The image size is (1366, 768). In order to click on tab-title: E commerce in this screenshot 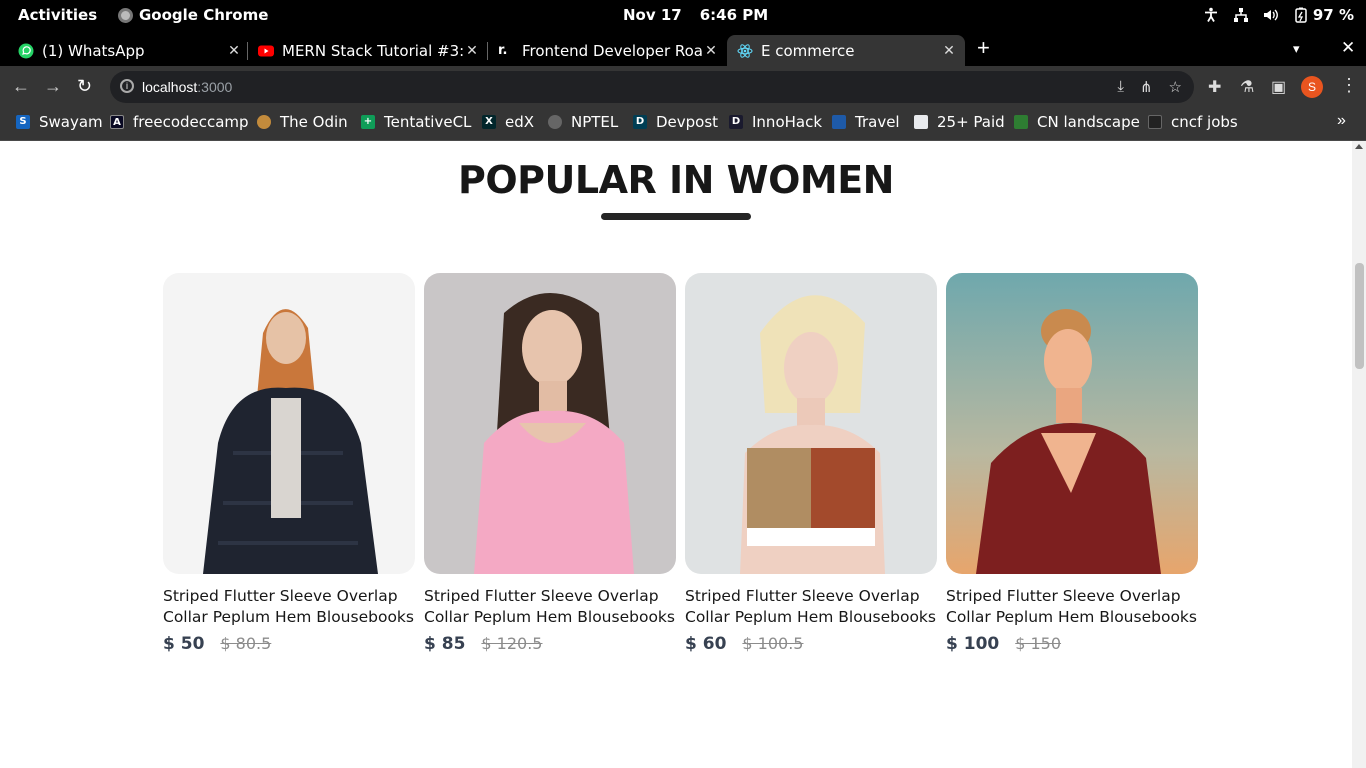, I will do `click(808, 50)`.